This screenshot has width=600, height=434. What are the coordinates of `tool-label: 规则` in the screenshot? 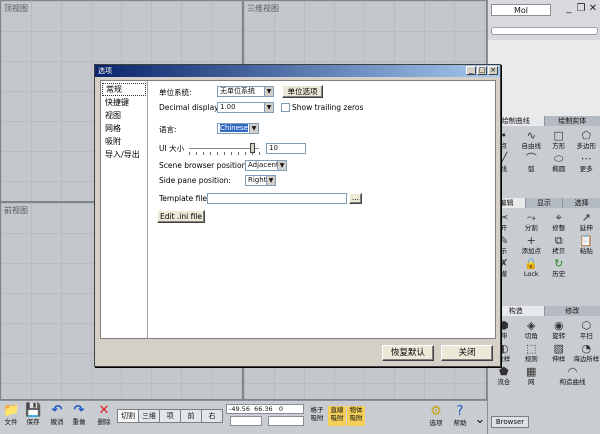 It's located at (531, 359).